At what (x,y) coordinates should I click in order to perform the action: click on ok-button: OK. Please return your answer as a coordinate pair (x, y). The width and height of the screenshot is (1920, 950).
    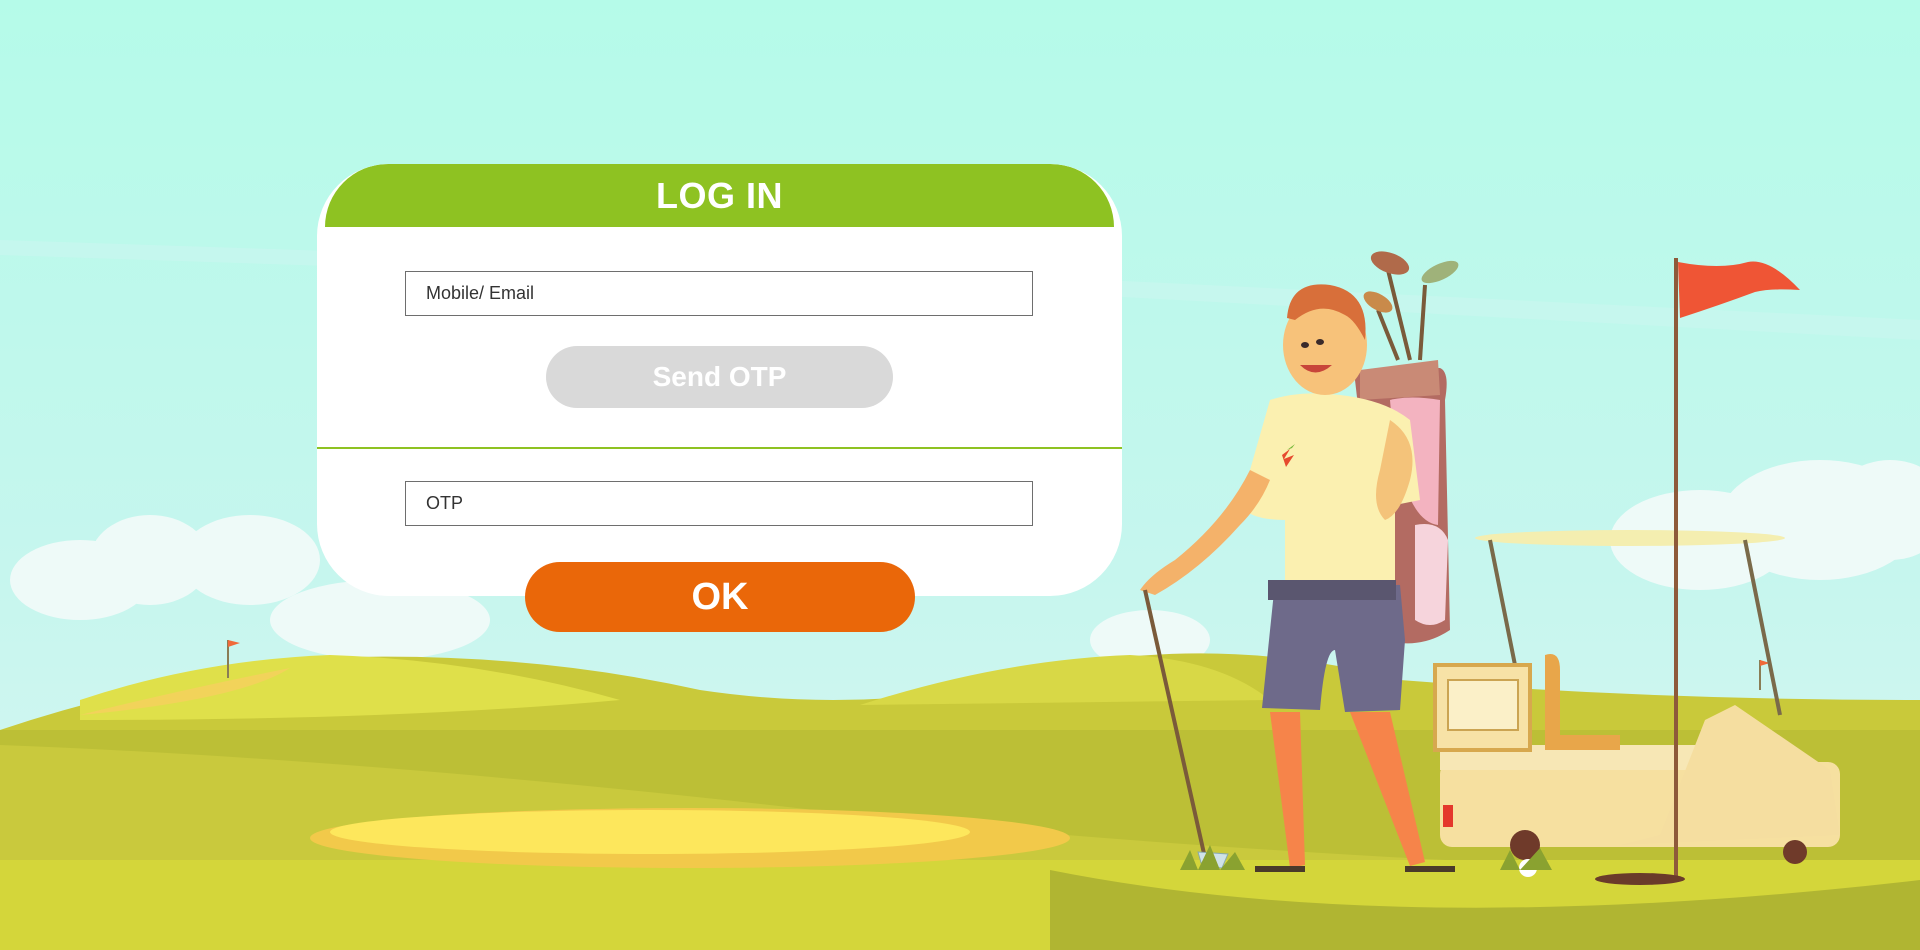
    Looking at the image, I should click on (720, 597).